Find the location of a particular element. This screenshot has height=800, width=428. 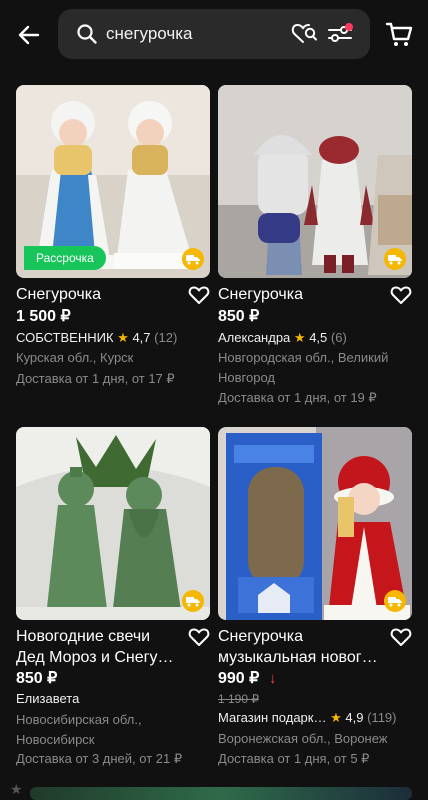

product-location: Новосибирская обл., Новосибирск is located at coordinates (79, 729).